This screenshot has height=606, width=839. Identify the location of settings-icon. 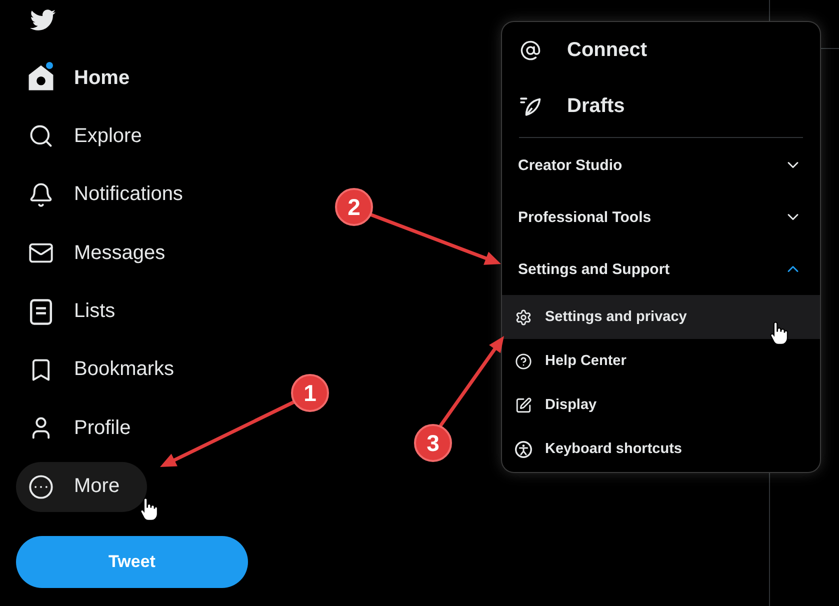
(523, 317).